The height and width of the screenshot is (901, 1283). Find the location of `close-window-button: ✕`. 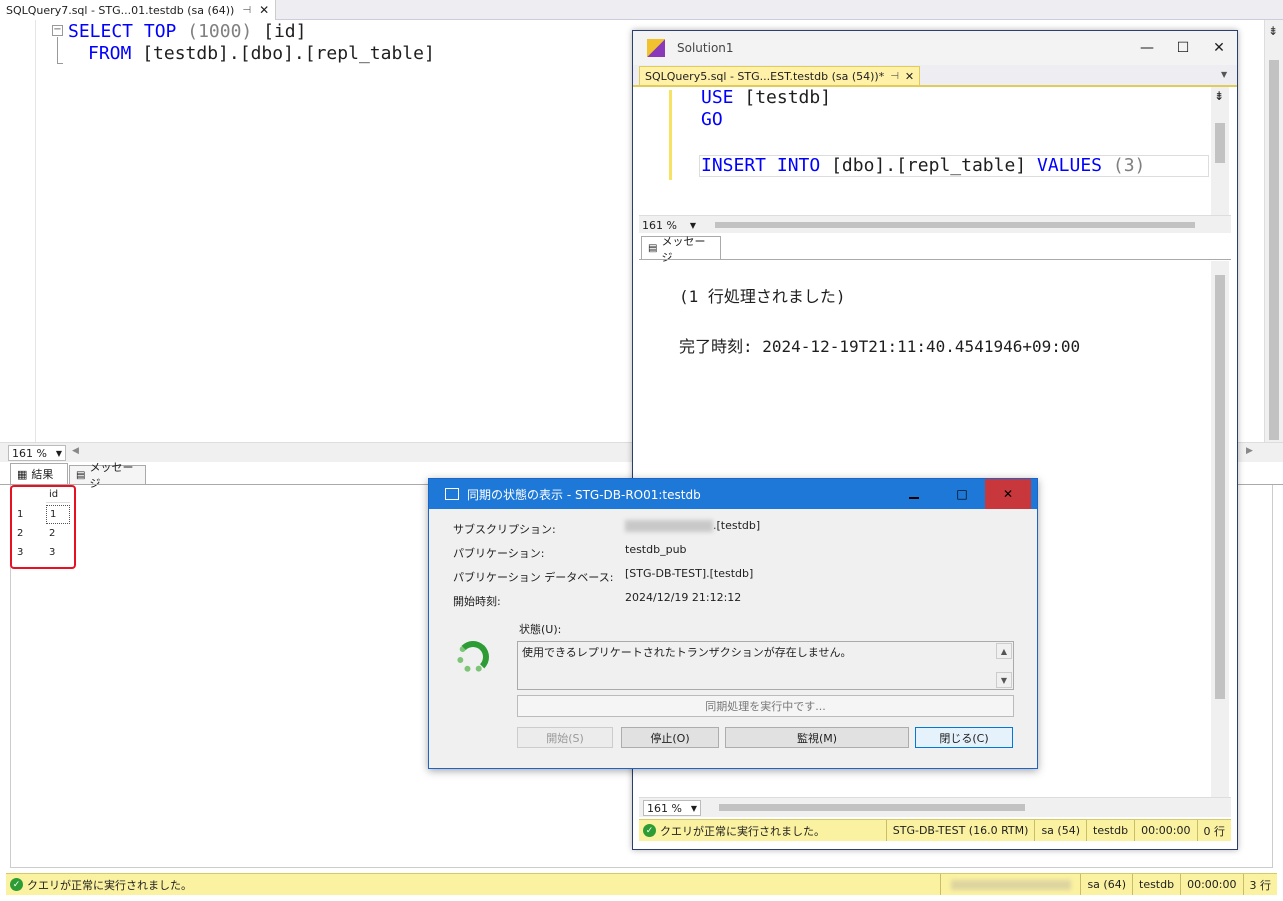

close-window-button: ✕ is located at coordinates (1219, 48).